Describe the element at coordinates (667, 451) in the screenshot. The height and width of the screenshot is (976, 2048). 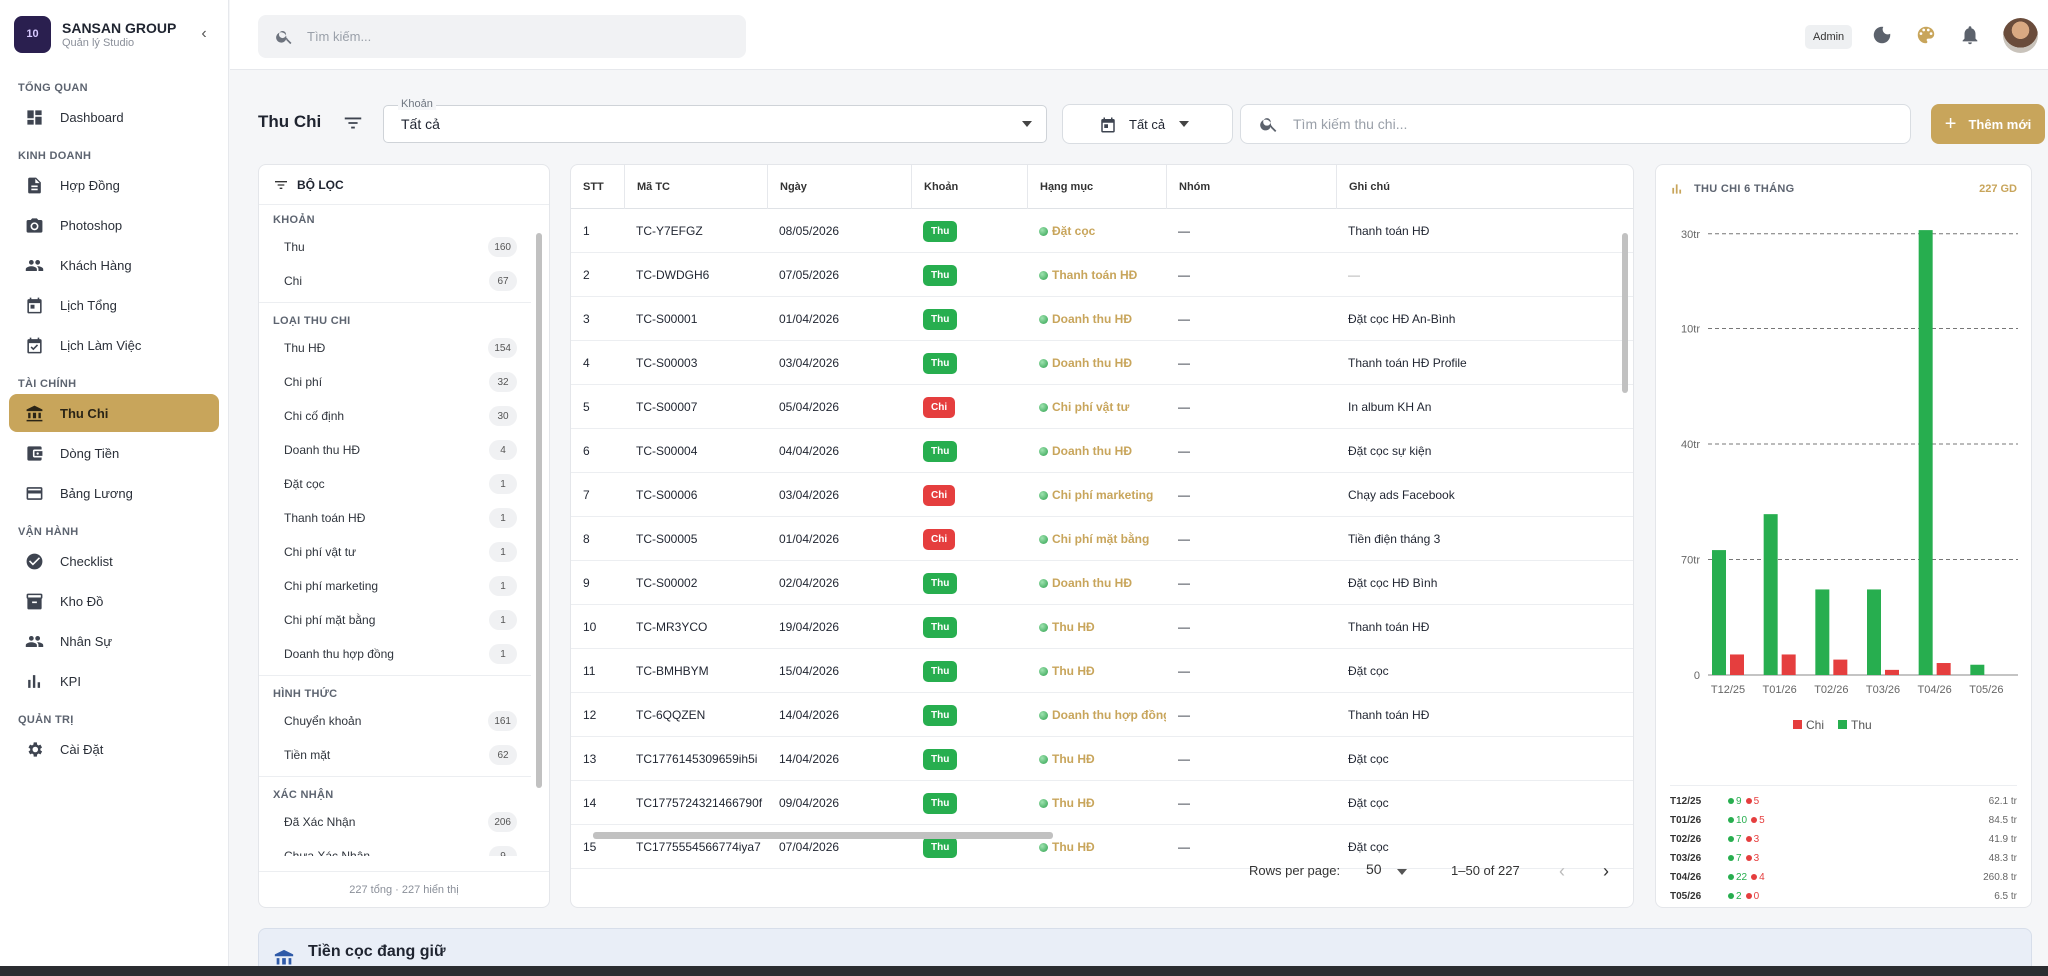
I see `cell-ma: TC-S00004` at that location.